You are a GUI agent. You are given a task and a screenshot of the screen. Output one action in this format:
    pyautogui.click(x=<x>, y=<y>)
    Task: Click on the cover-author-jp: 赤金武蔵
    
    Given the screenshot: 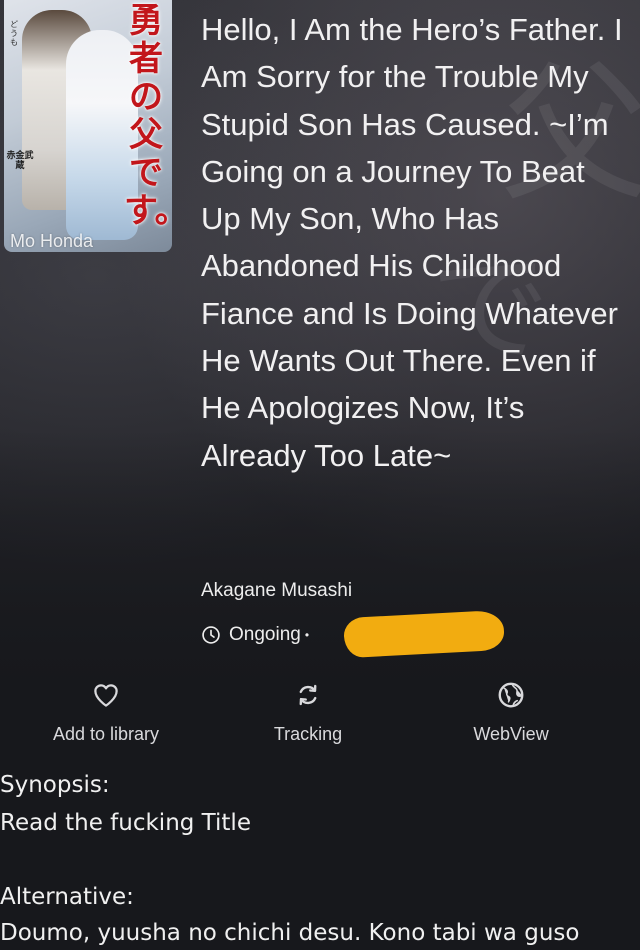 What is the action you would take?
    pyautogui.click(x=20, y=160)
    